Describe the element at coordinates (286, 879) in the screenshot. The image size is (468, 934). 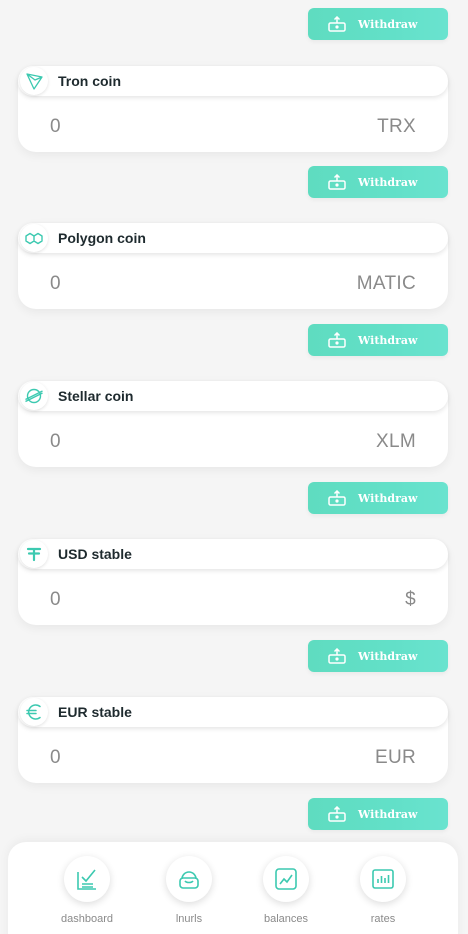
I see `balances-icon` at that location.